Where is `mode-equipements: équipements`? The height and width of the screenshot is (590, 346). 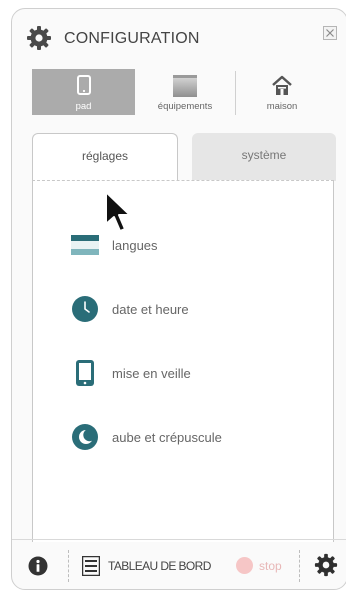 mode-equipements: équipements is located at coordinates (185, 92).